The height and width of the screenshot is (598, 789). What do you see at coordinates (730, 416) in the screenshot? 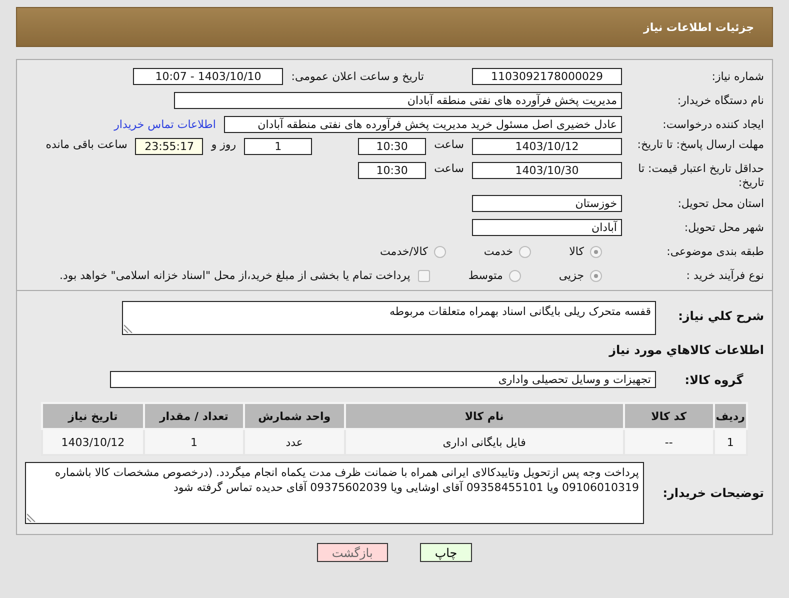
I see `column-header: ردیف` at bounding box center [730, 416].